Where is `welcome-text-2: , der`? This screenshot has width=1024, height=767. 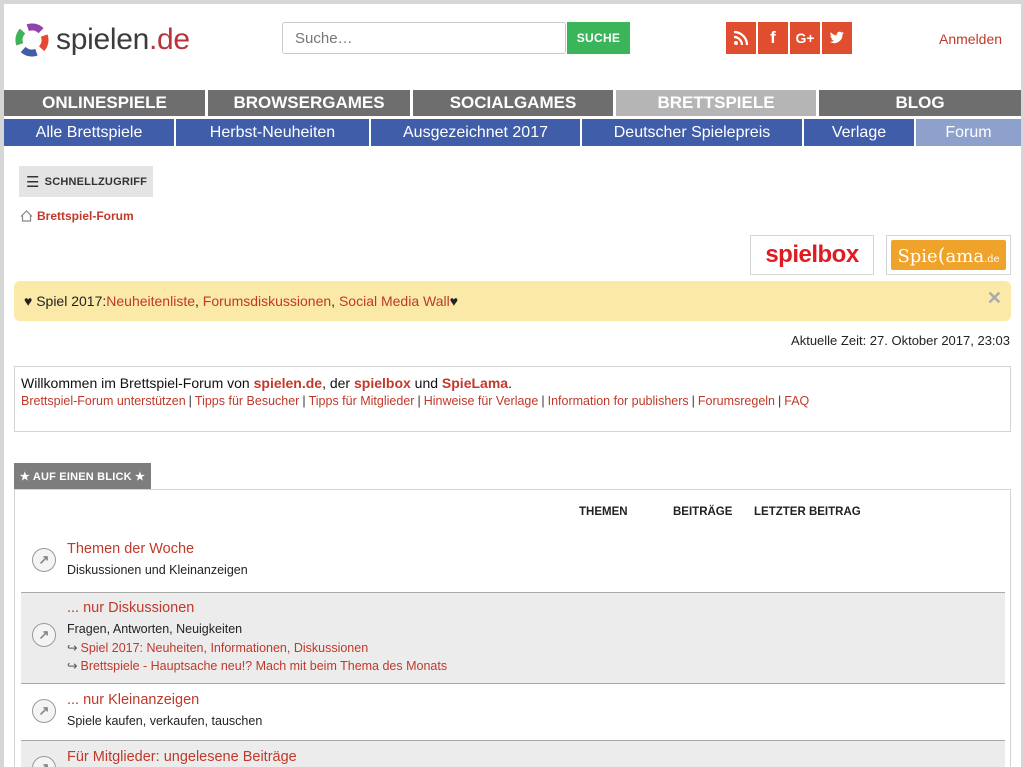
welcome-text-2: , der is located at coordinates (338, 383).